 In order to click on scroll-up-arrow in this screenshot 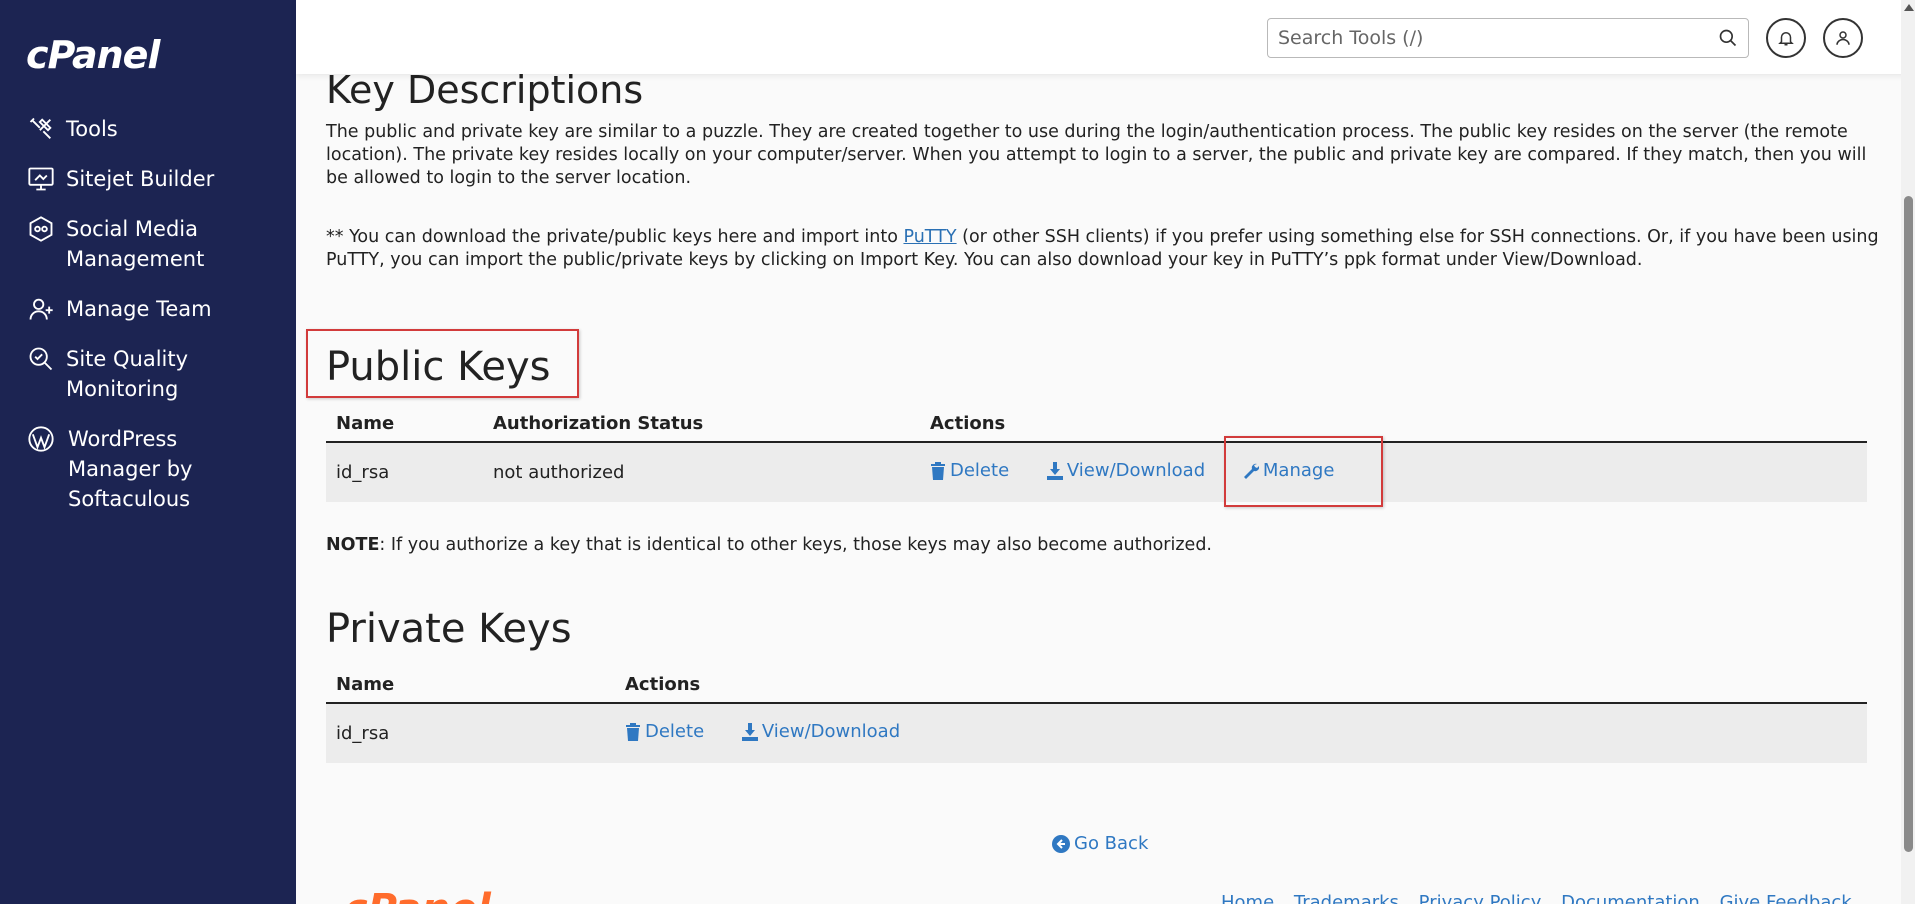, I will do `click(1909, 7)`.